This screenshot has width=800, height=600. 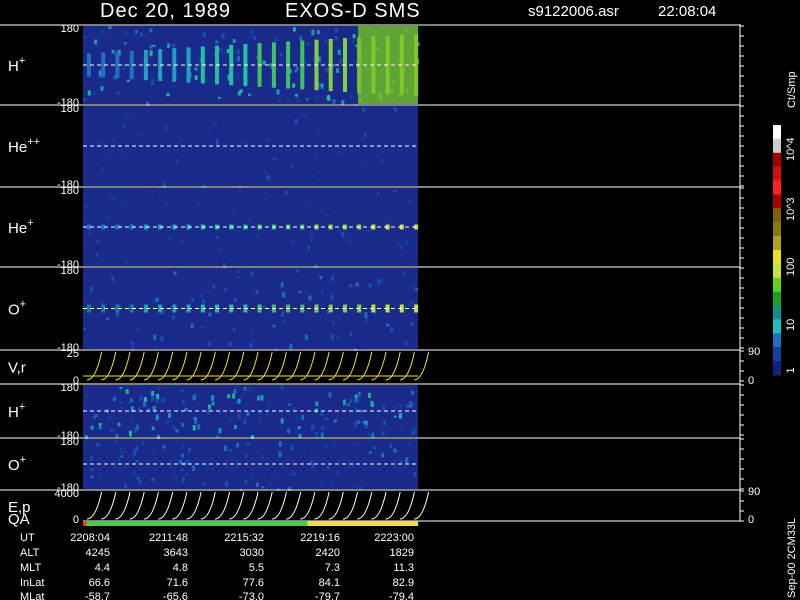 What do you see at coordinates (573, 11) in the screenshot?
I see `plot-filename: s9122006.asr` at bounding box center [573, 11].